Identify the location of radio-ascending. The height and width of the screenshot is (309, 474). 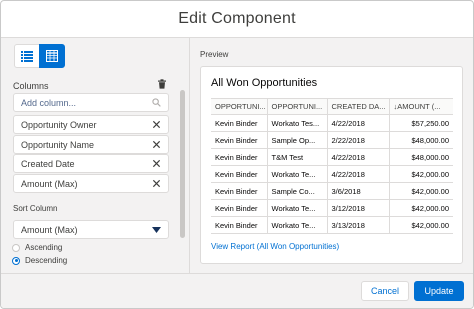
(16, 247).